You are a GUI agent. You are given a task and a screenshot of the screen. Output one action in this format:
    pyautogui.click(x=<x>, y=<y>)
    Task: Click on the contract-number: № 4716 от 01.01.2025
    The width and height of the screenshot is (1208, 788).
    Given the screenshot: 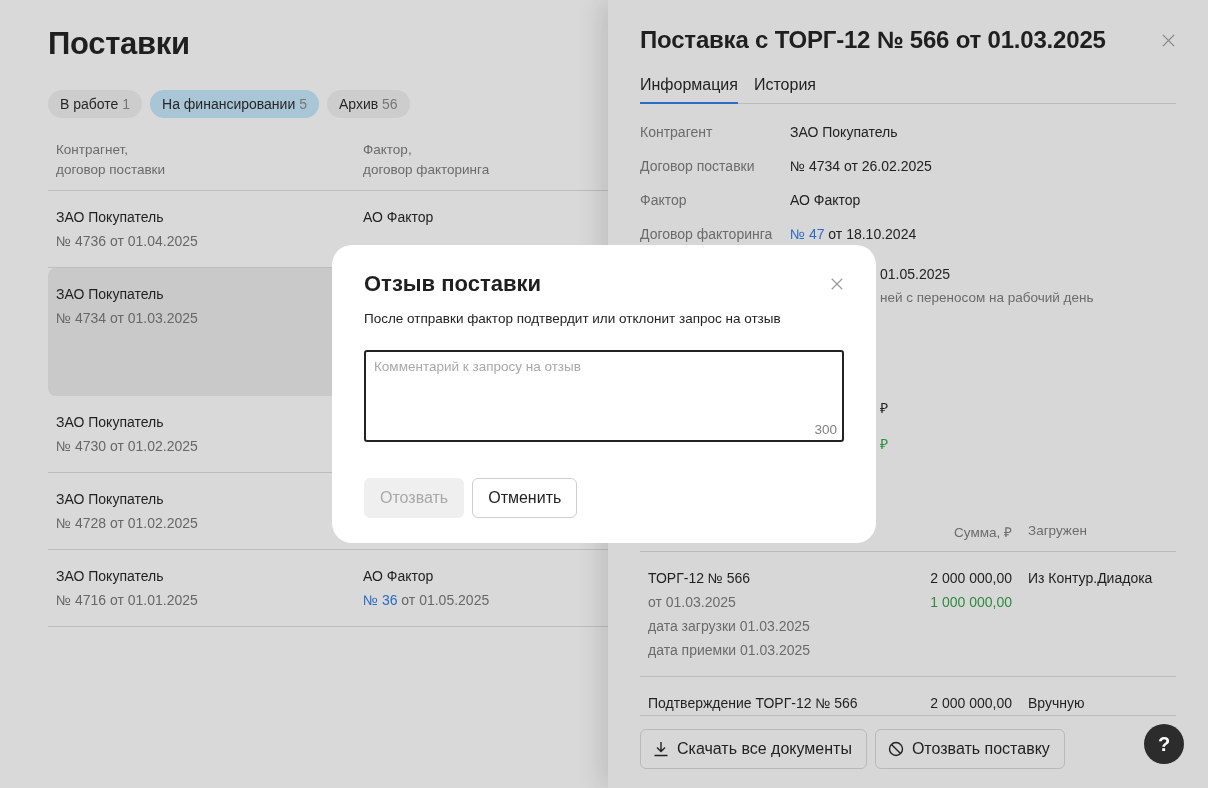 What is the action you would take?
    pyautogui.click(x=127, y=600)
    